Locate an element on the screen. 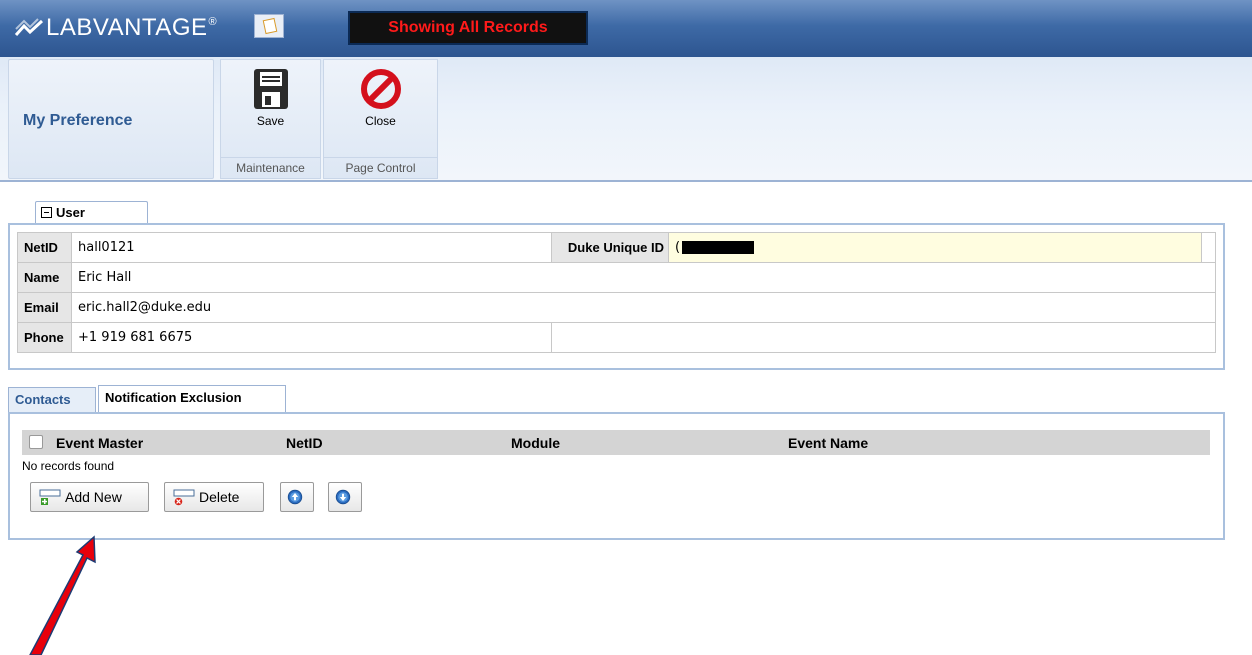 Image resolution: width=1252 pixels, height=655 pixels. column-header-event-master: Event Master is located at coordinates (99, 443).